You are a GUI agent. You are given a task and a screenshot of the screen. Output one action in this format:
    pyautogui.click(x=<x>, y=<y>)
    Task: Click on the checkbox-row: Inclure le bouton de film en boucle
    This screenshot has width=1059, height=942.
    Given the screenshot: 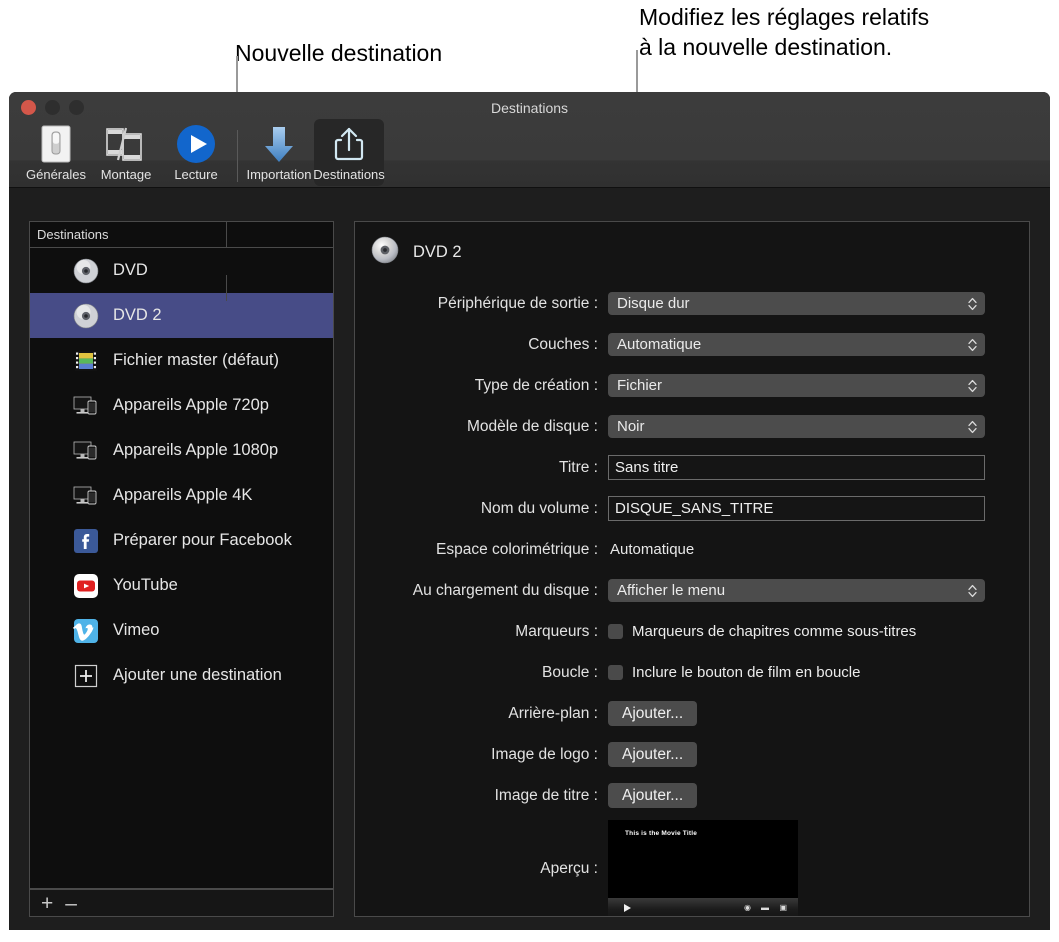 What is the action you would take?
    pyautogui.click(x=734, y=672)
    